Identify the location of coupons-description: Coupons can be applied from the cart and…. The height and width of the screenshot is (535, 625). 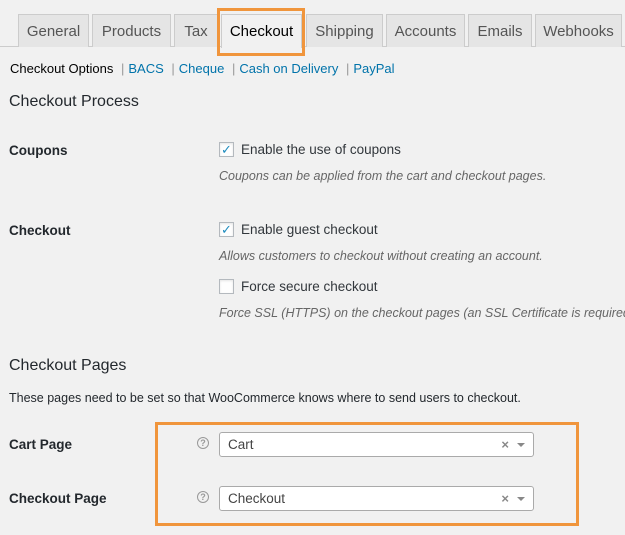
(383, 176).